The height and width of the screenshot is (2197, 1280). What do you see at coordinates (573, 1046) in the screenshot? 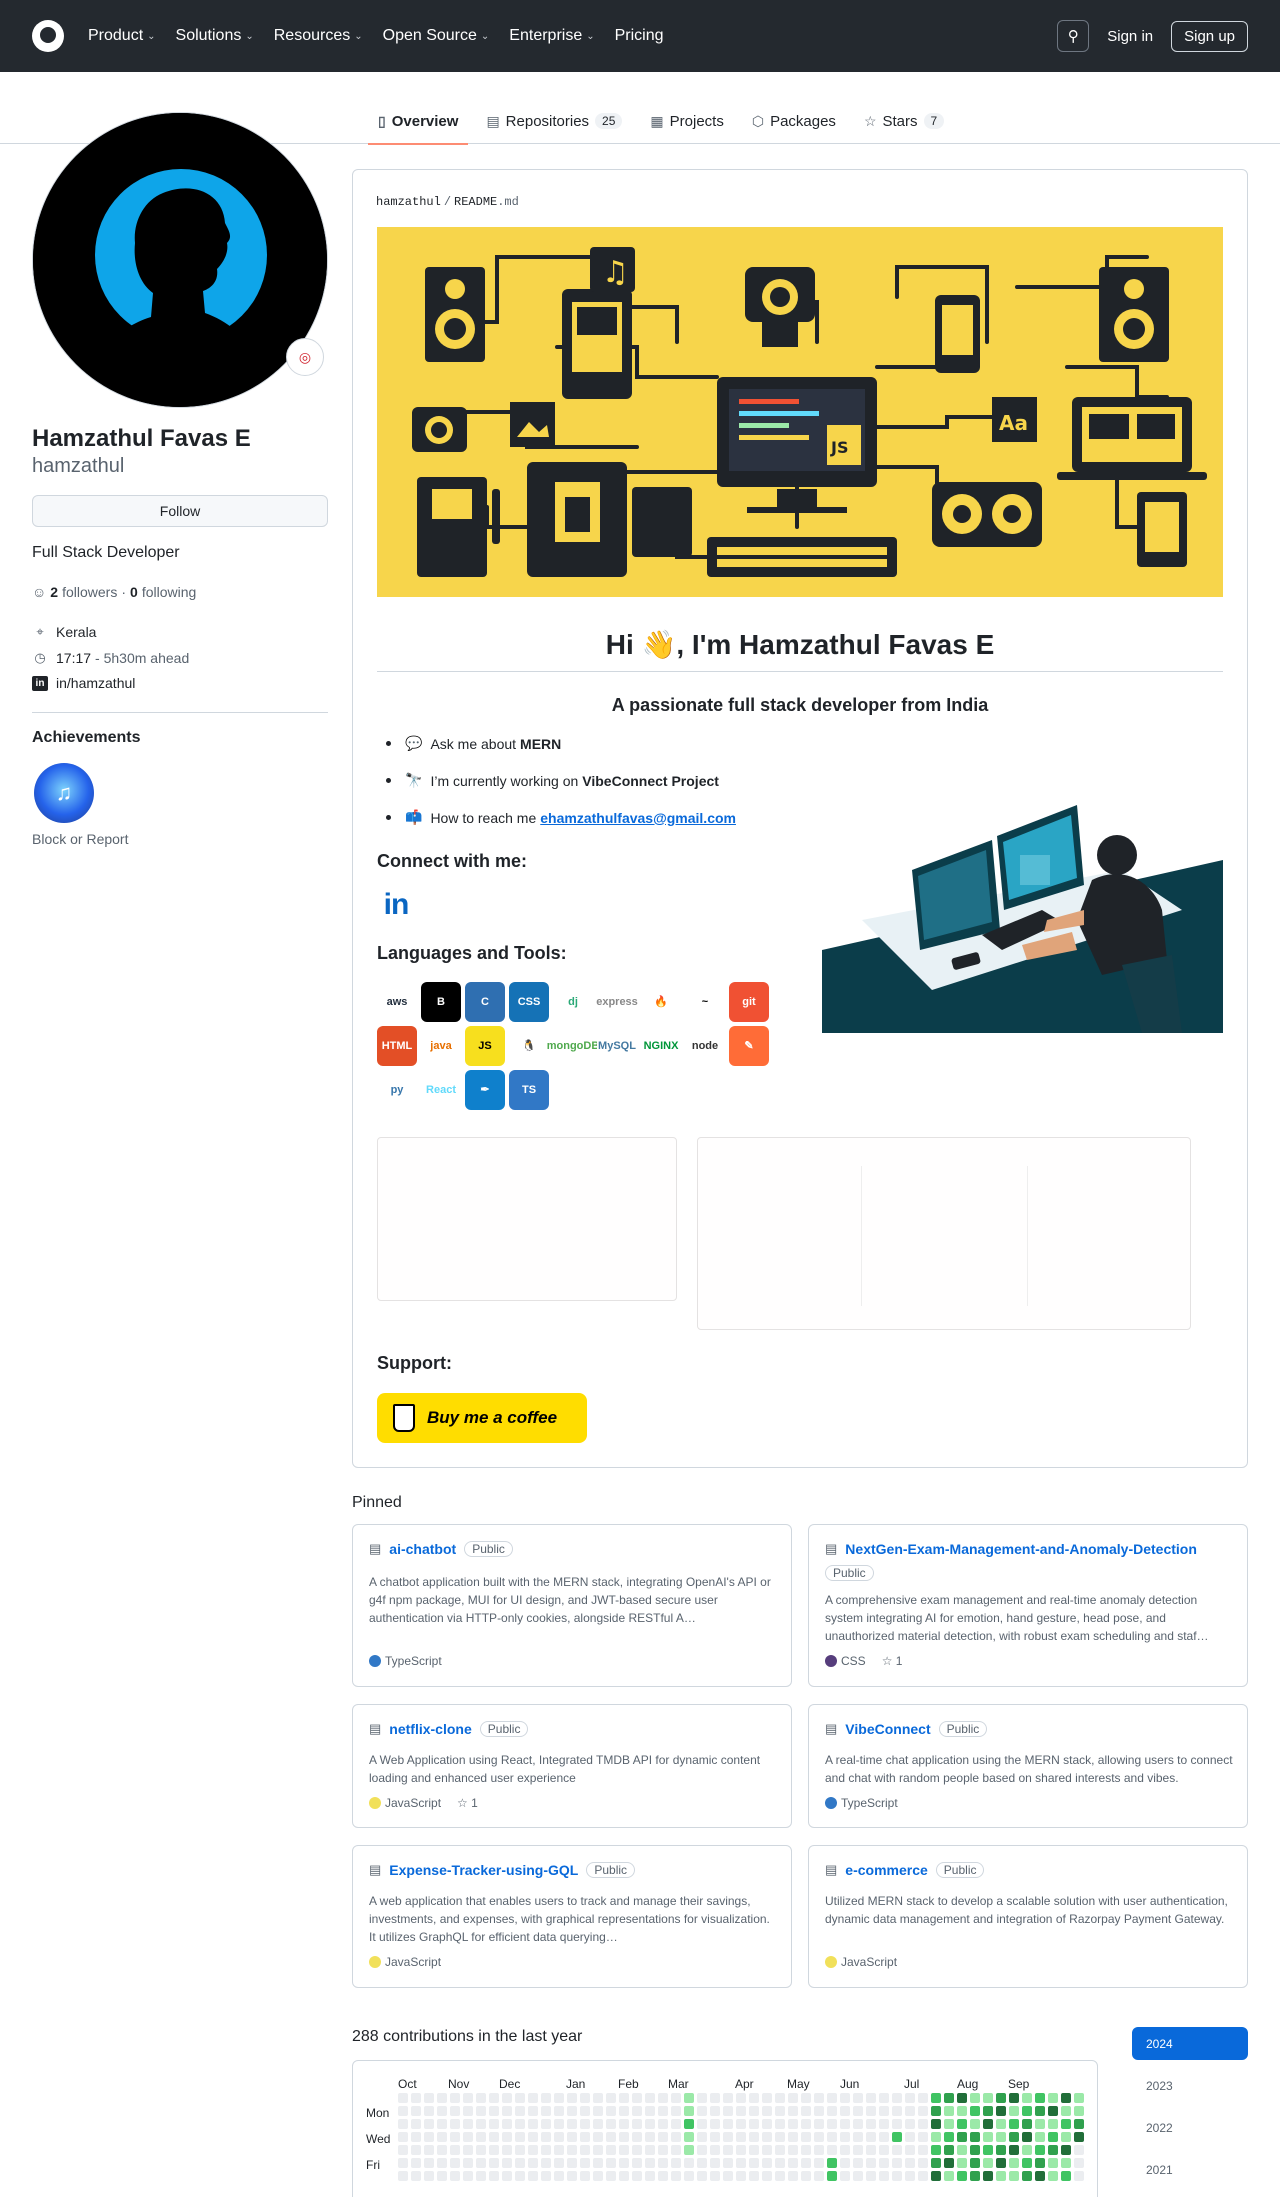
I see `tool-icon: mongoDB` at bounding box center [573, 1046].